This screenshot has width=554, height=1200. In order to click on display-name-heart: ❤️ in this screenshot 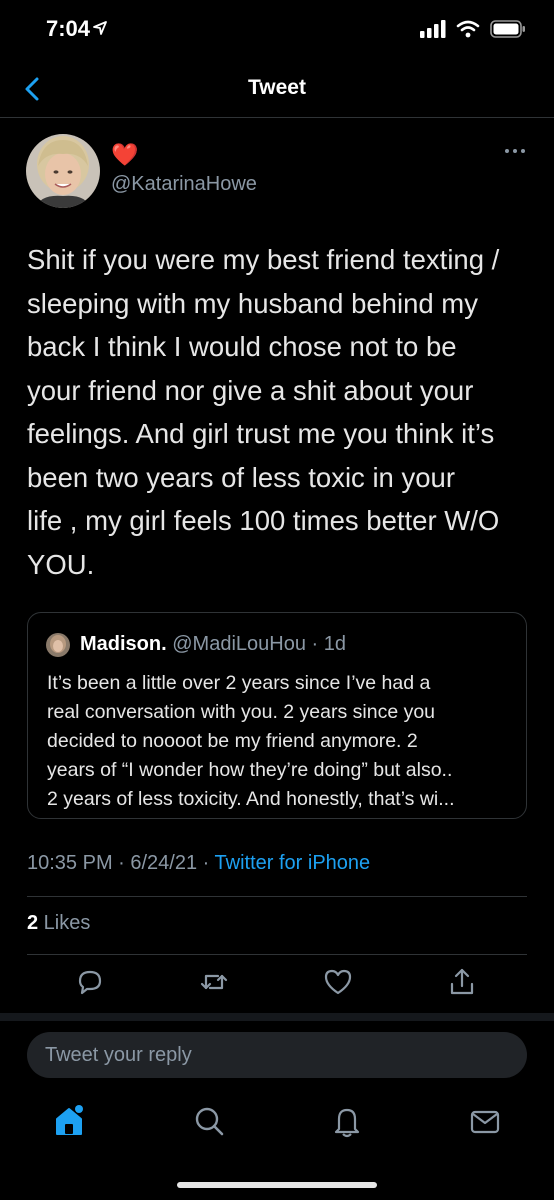, I will do `click(125, 154)`.